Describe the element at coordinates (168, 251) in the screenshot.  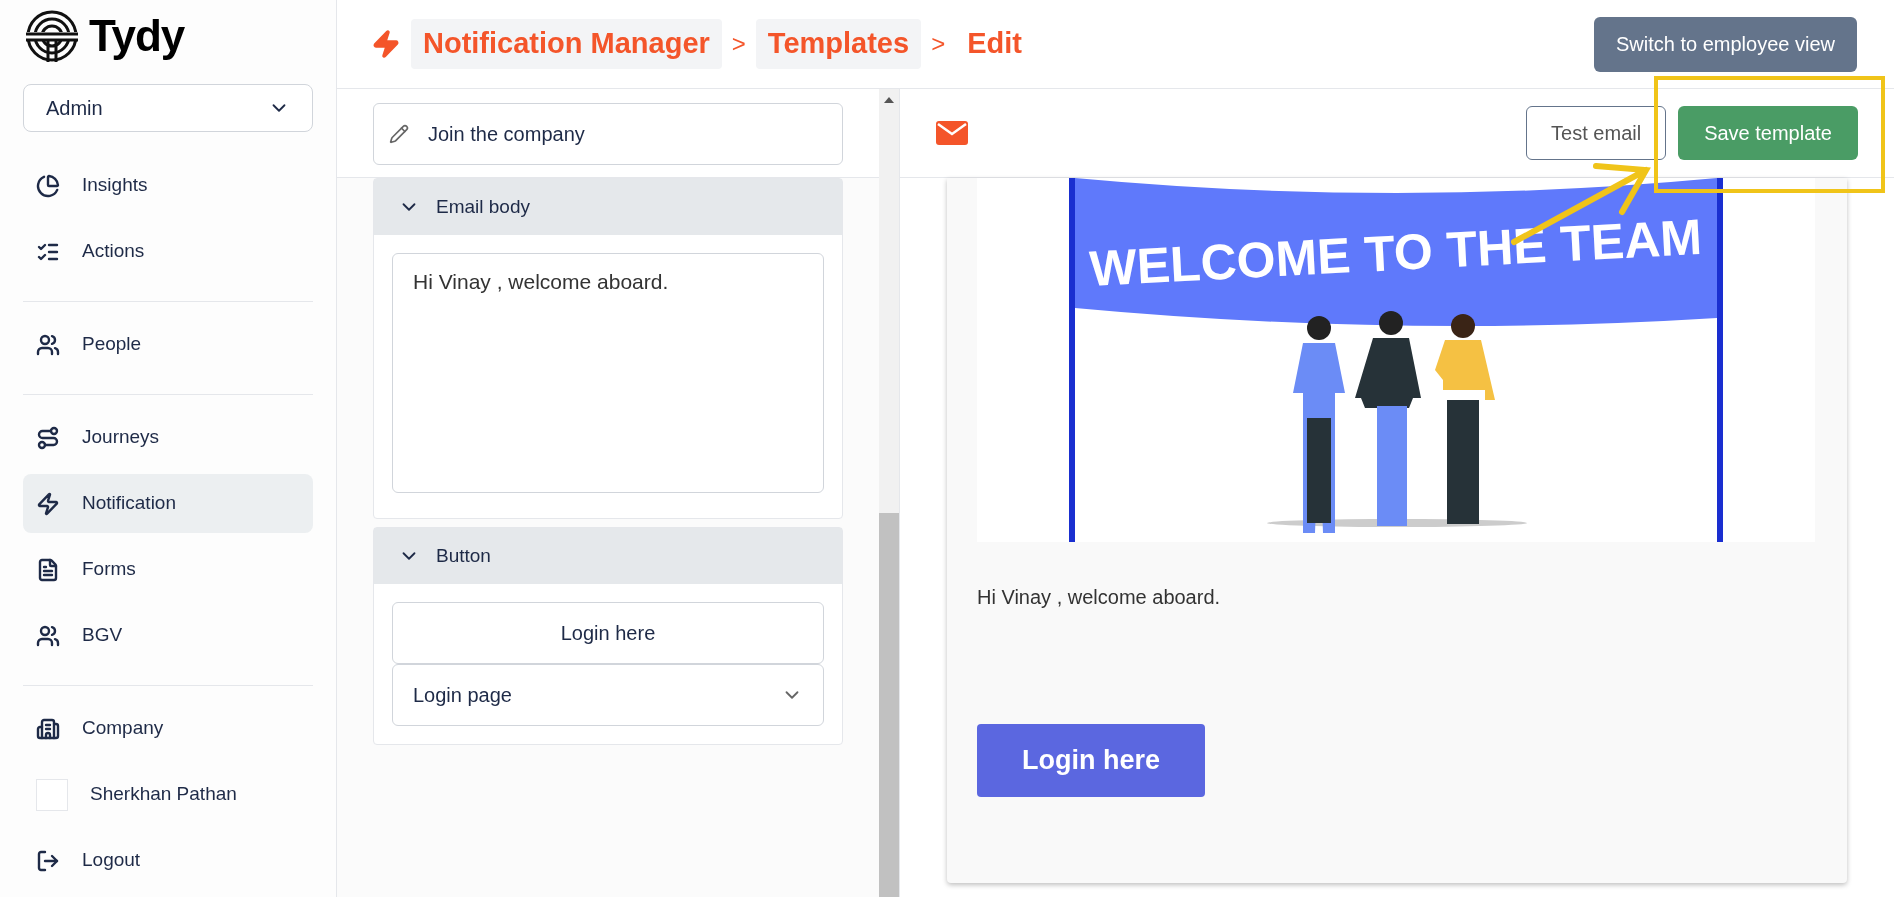
I see `sidebar-item: Actions` at that location.